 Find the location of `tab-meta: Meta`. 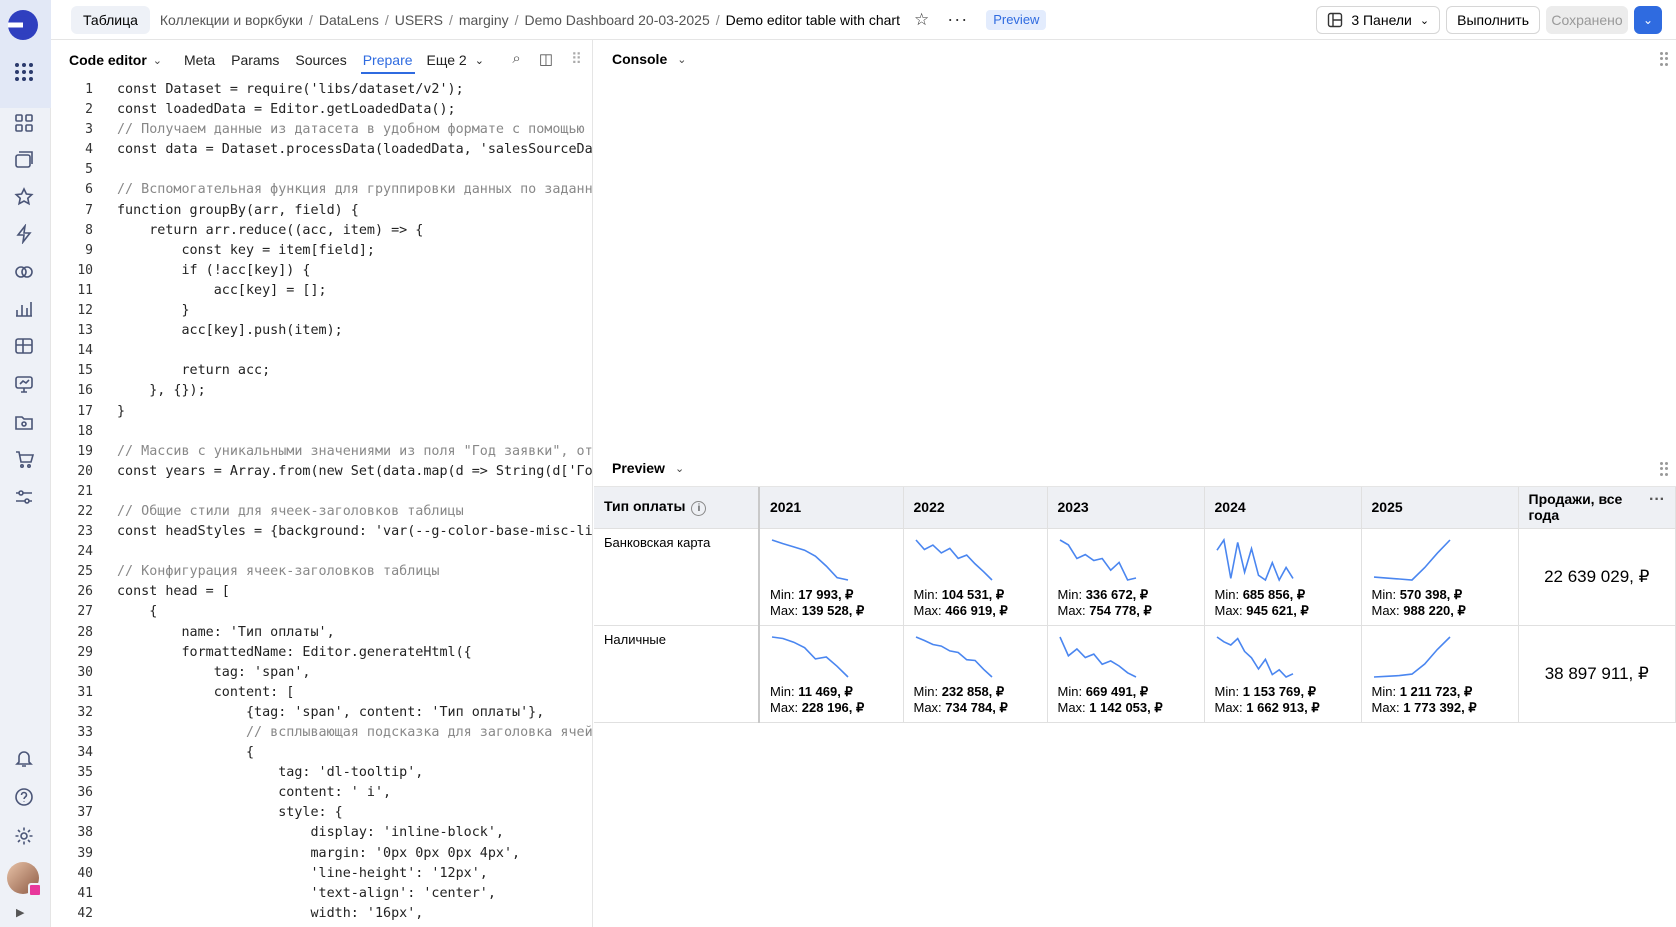

tab-meta: Meta is located at coordinates (199, 60).